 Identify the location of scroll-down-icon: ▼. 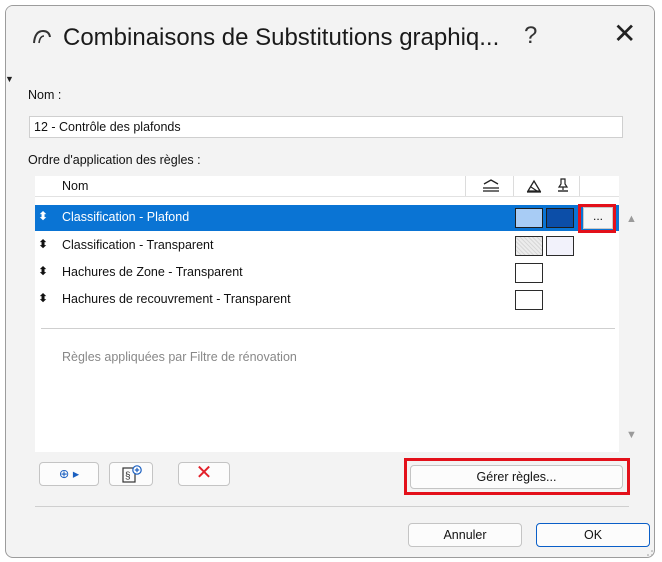
(631, 435).